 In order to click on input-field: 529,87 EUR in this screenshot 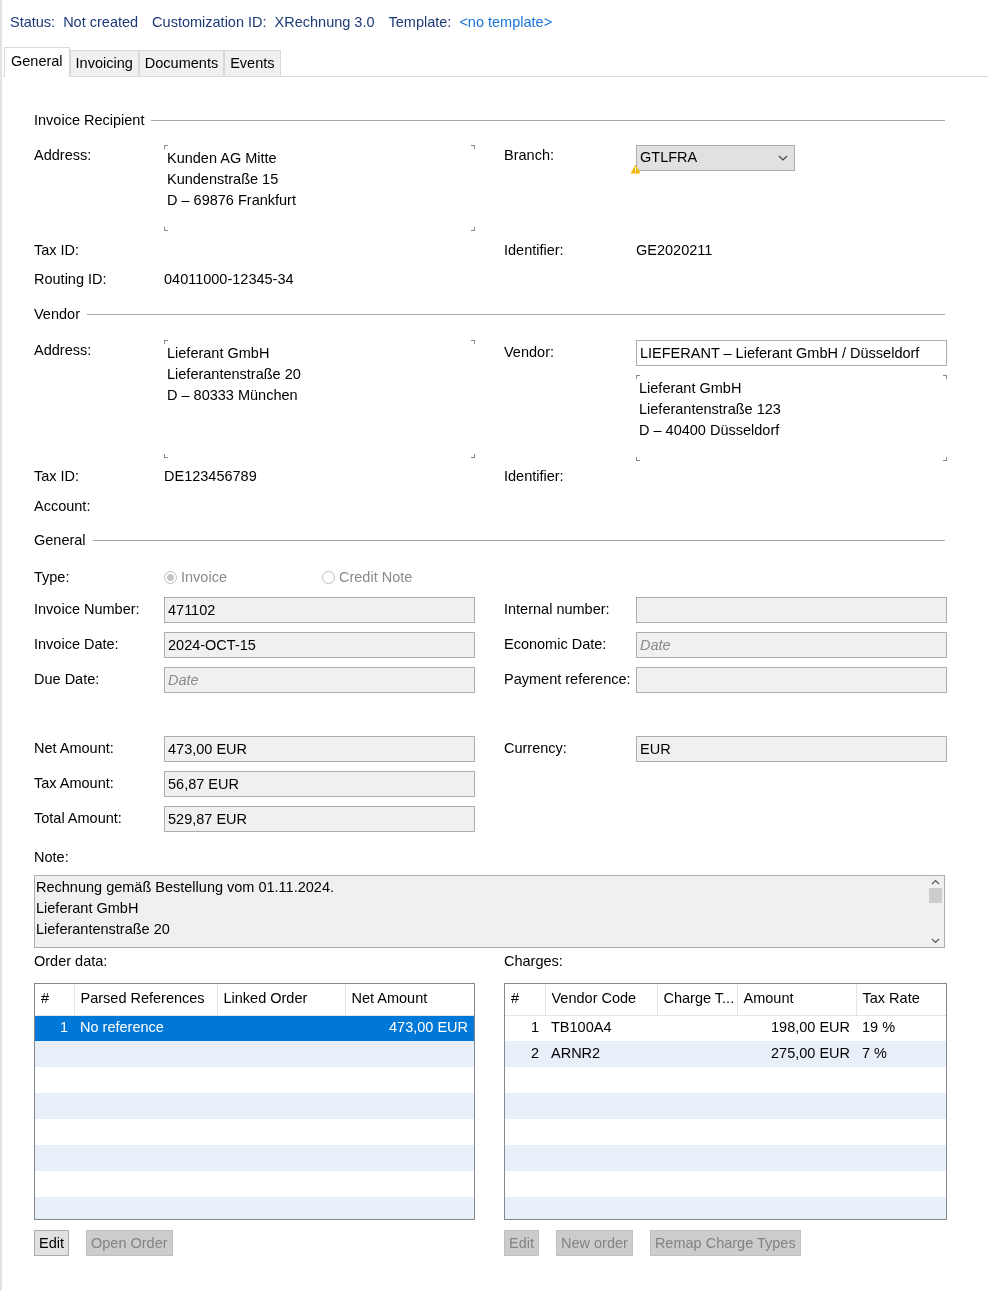, I will do `click(319, 818)`.